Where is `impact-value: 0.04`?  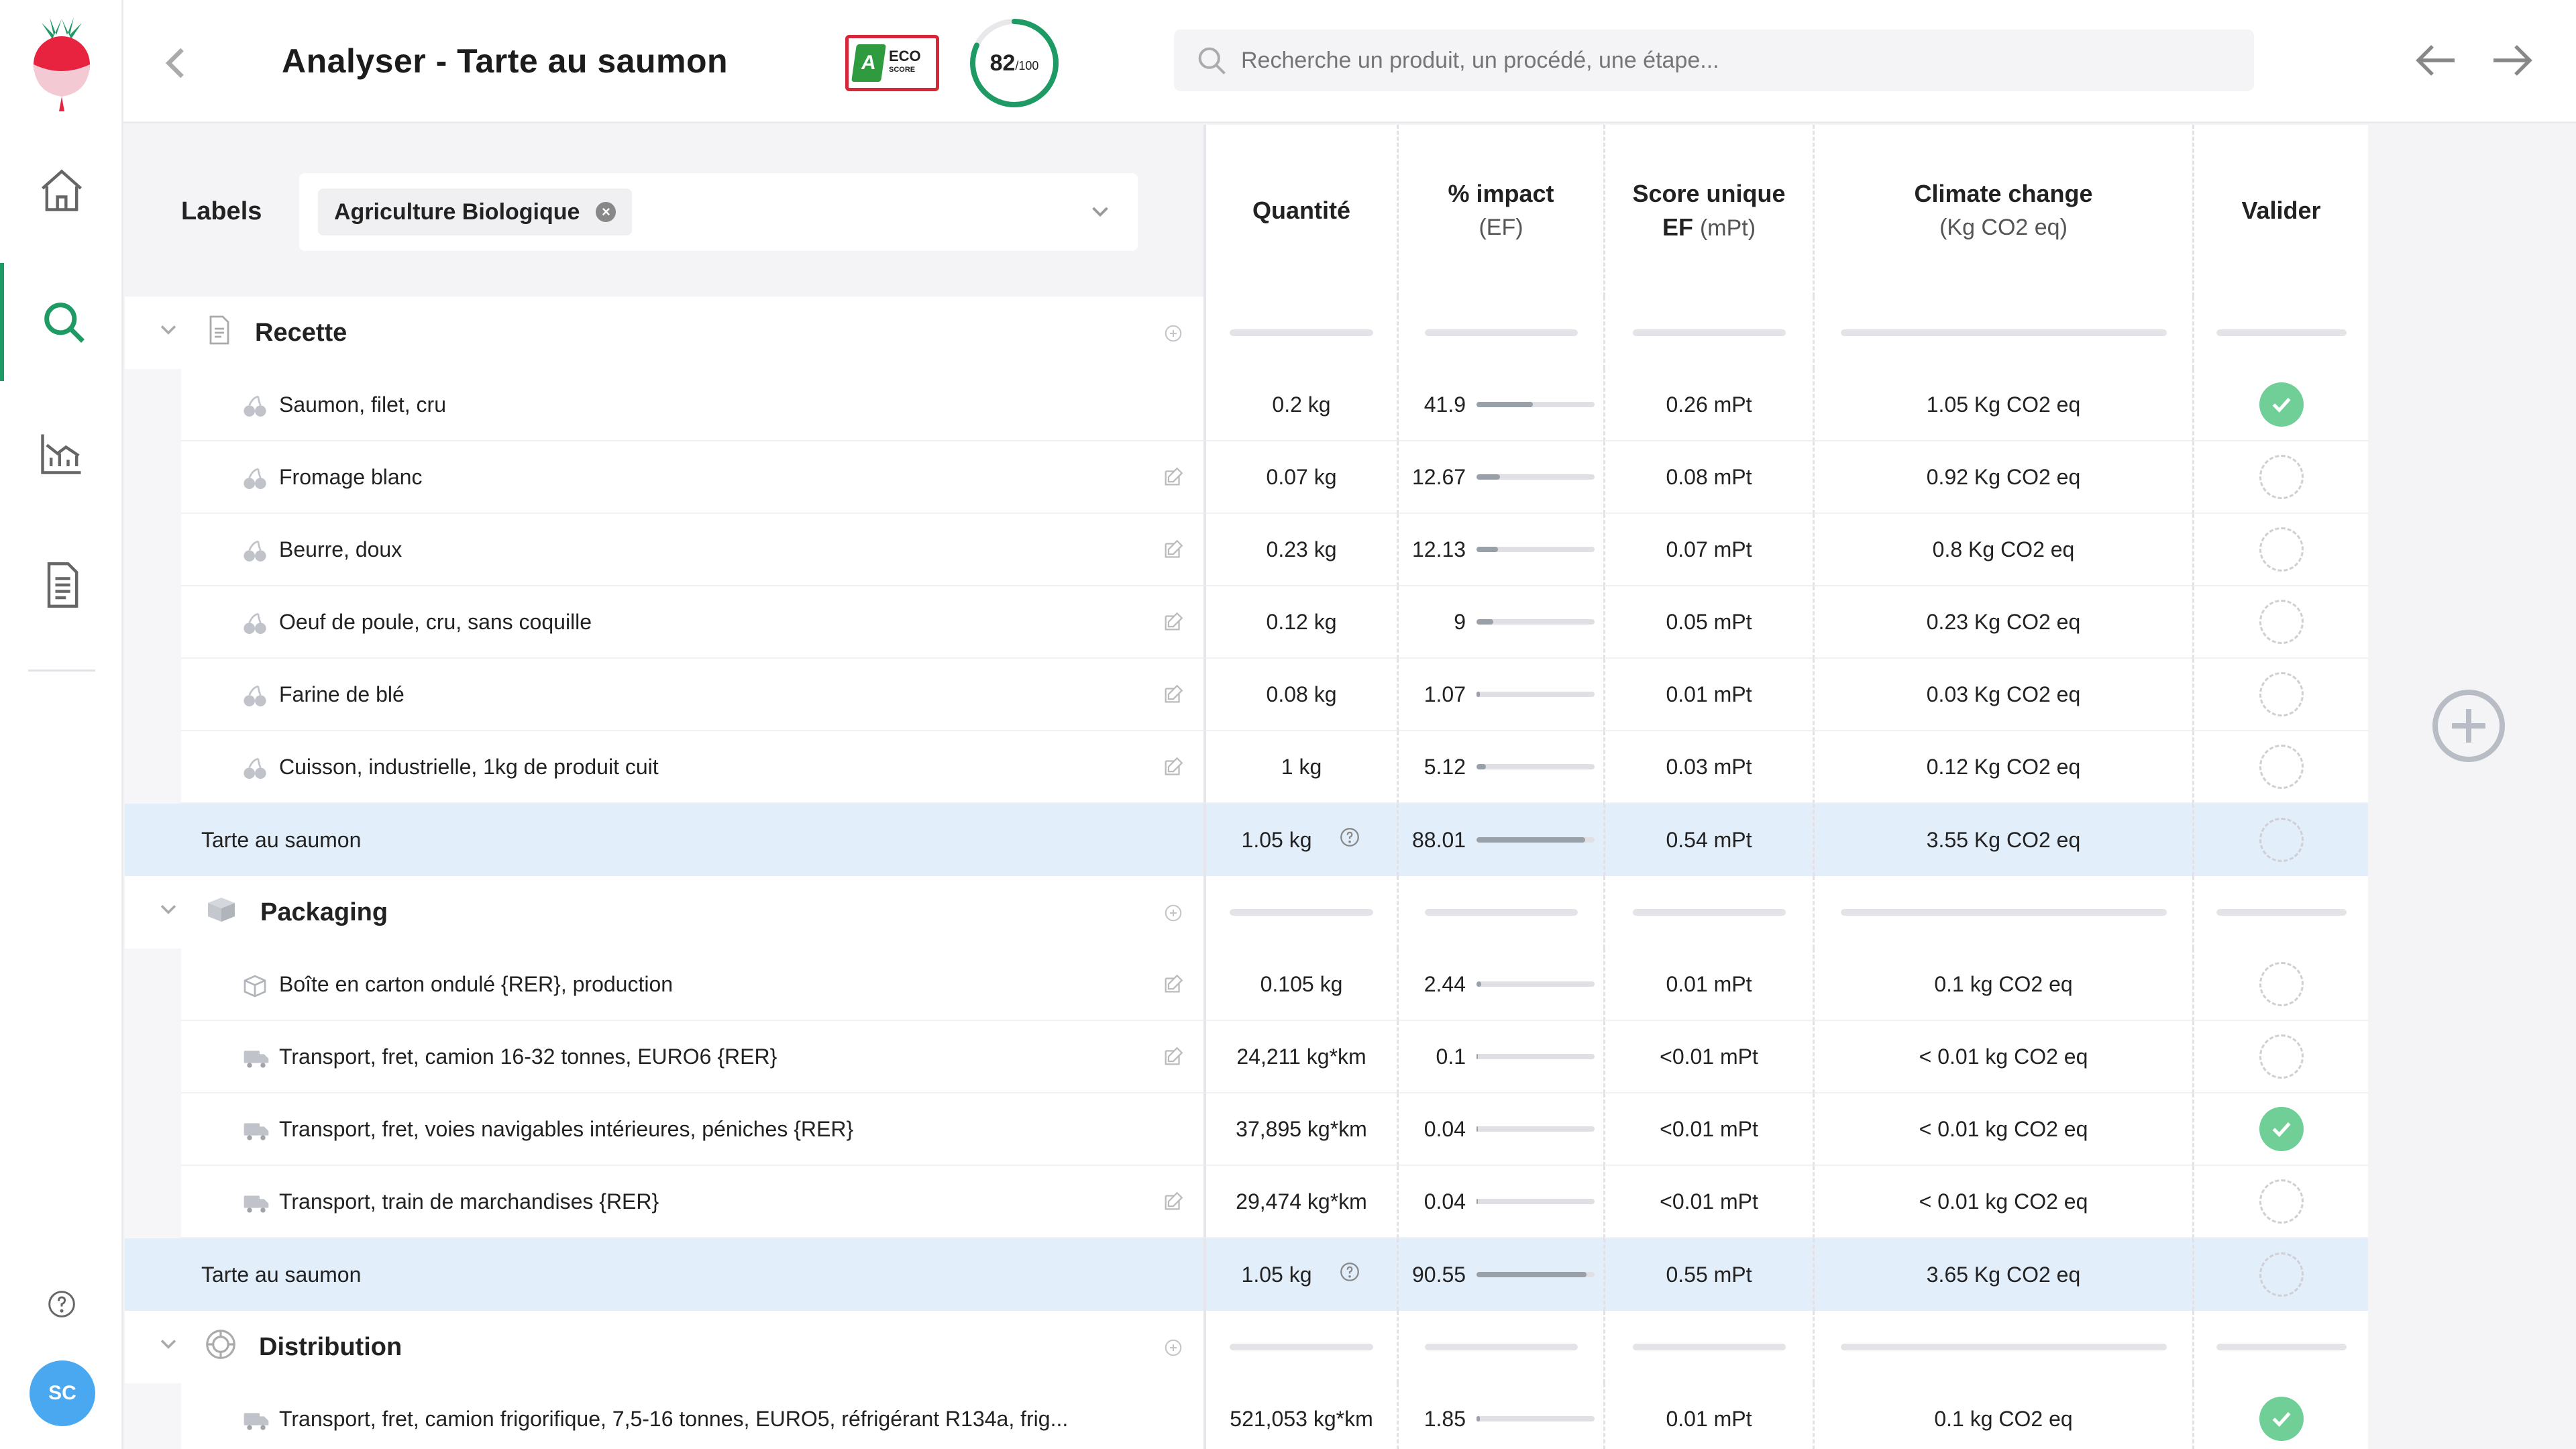 impact-value: 0.04 is located at coordinates (1445, 1201).